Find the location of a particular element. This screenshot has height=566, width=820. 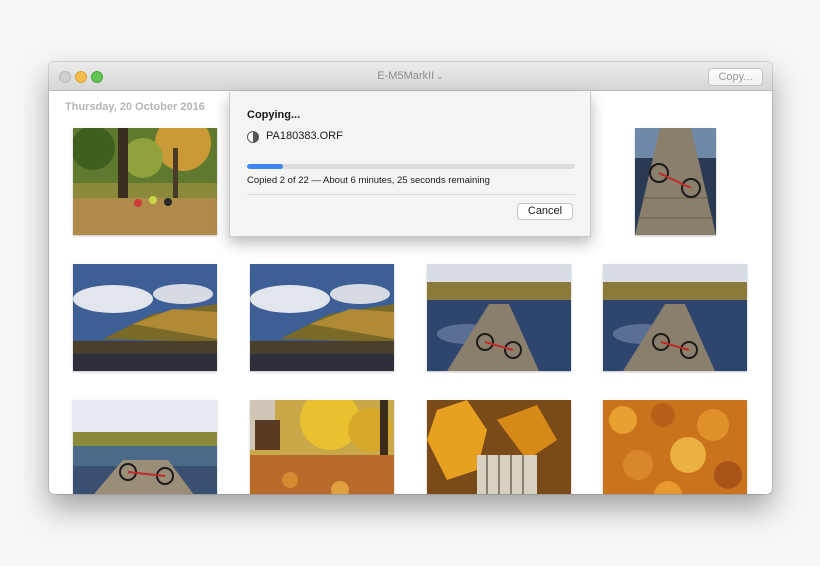

autumn-bench-photo is located at coordinates (322, 447).